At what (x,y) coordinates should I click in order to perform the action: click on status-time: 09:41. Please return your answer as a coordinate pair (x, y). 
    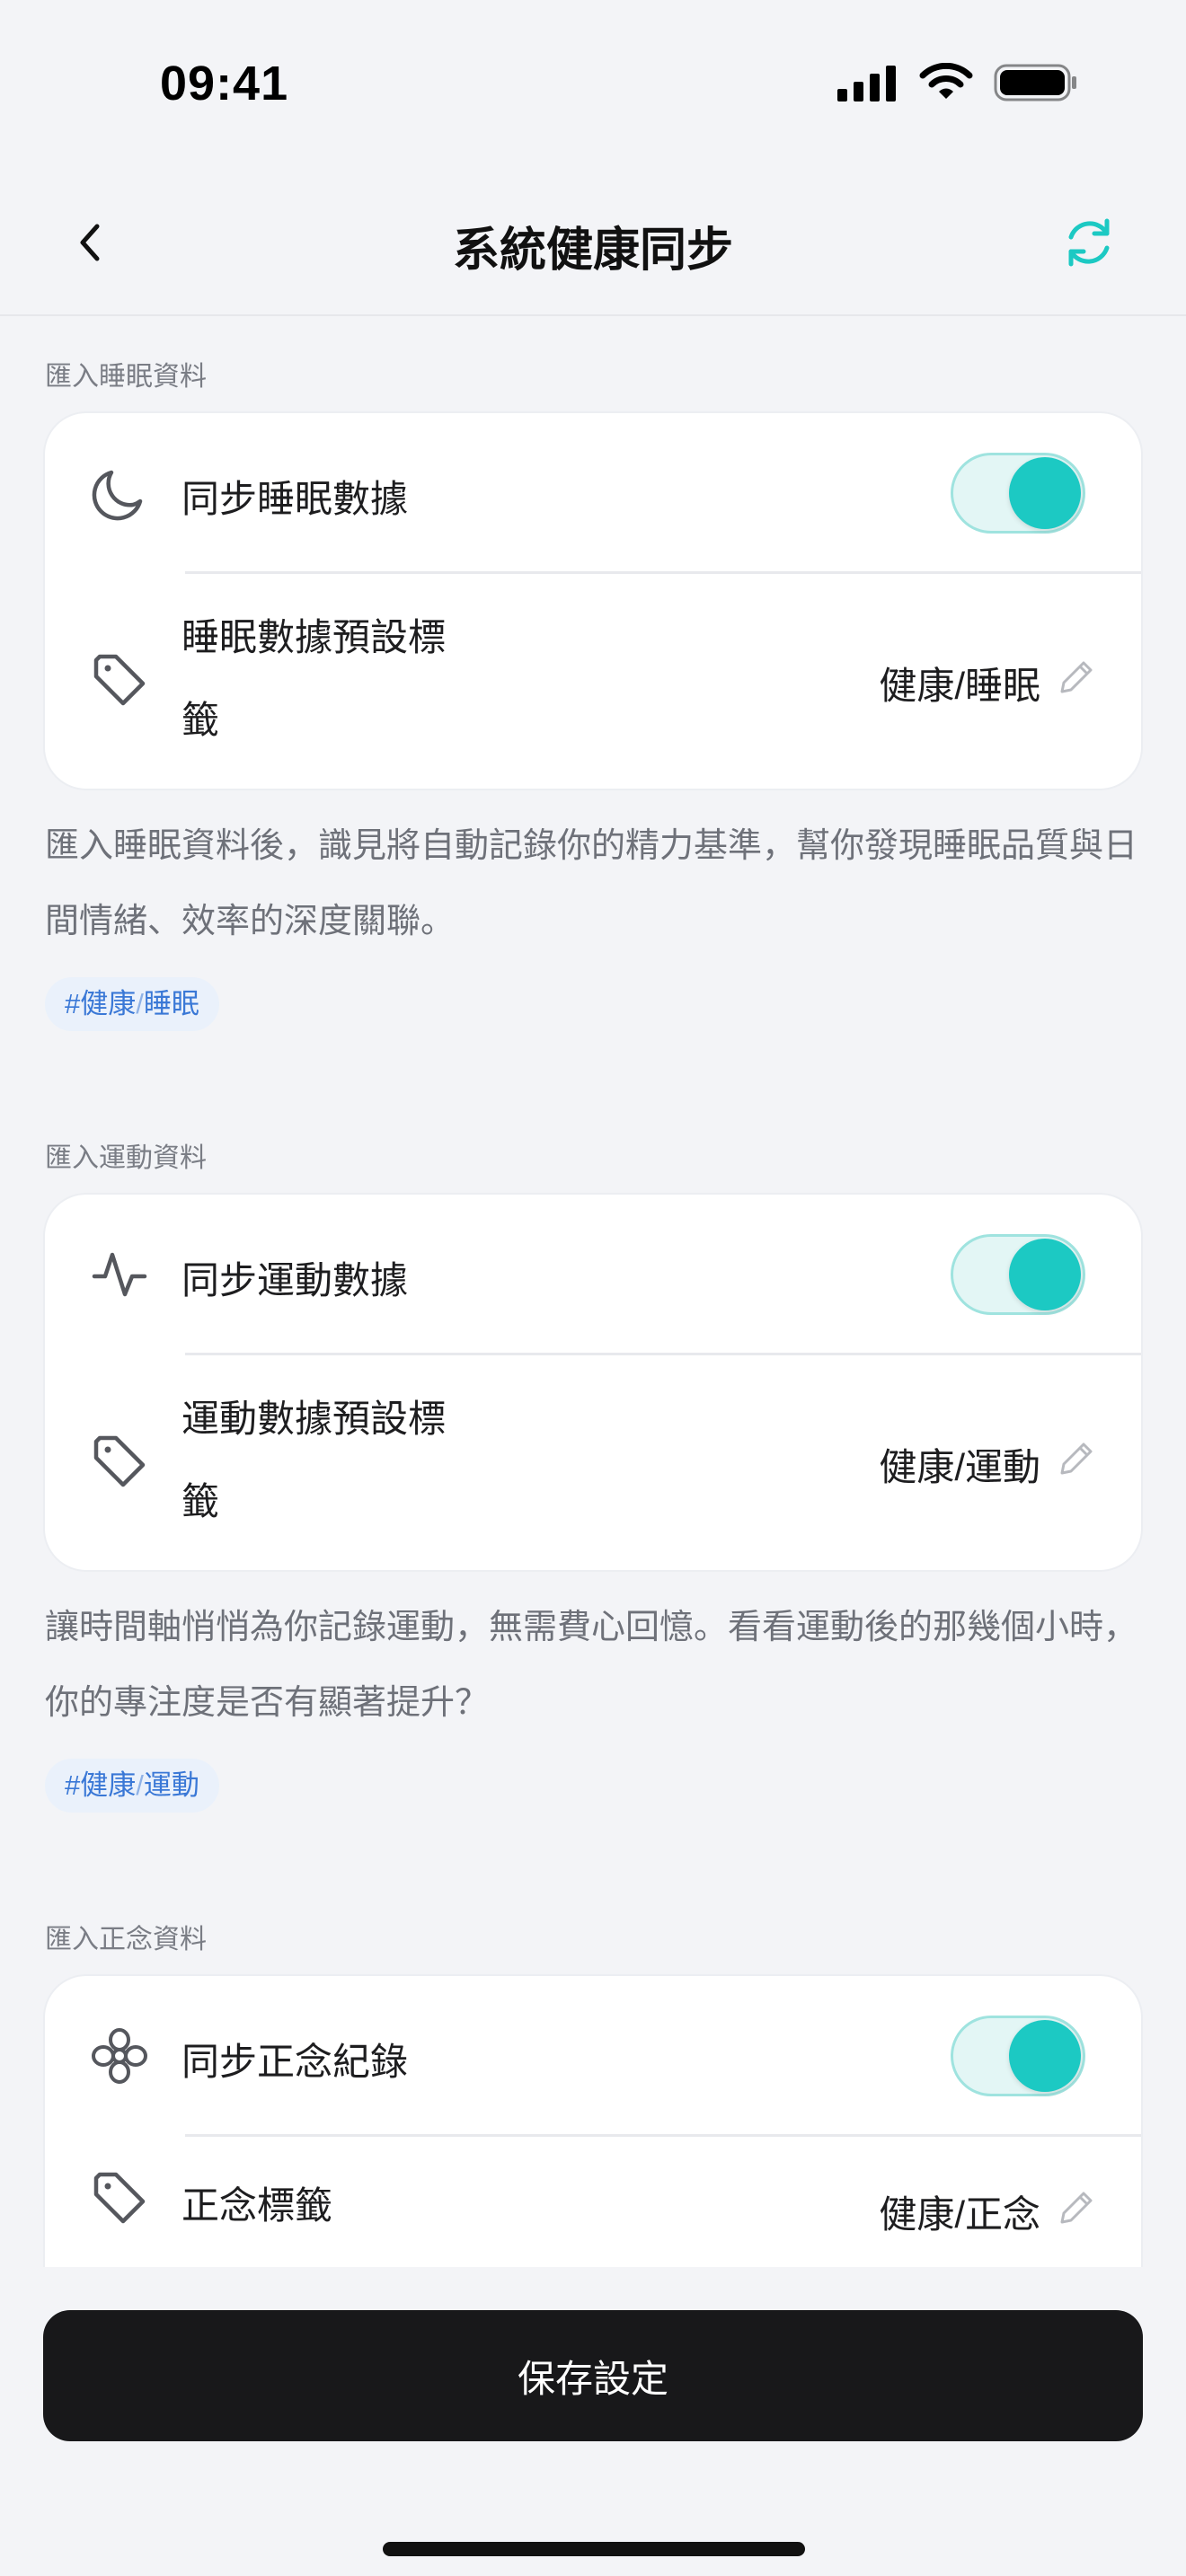
    Looking at the image, I should click on (224, 83).